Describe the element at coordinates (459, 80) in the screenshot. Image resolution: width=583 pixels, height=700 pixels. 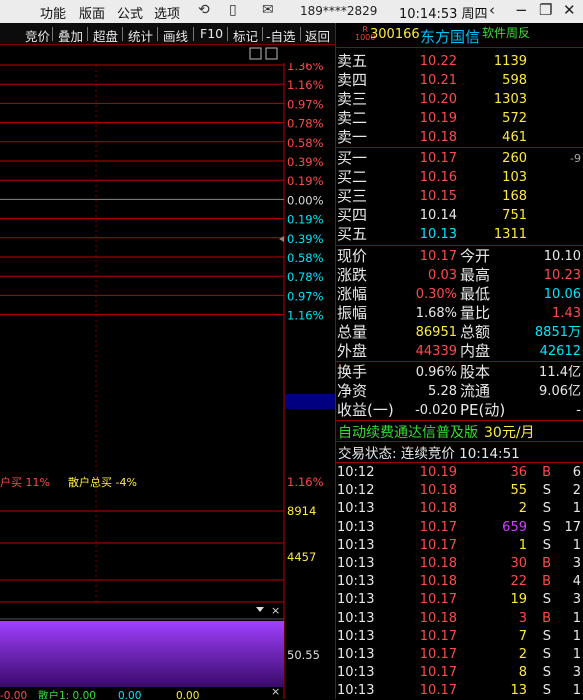
I see `ask-row: 卖四 10.21 598` at that location.